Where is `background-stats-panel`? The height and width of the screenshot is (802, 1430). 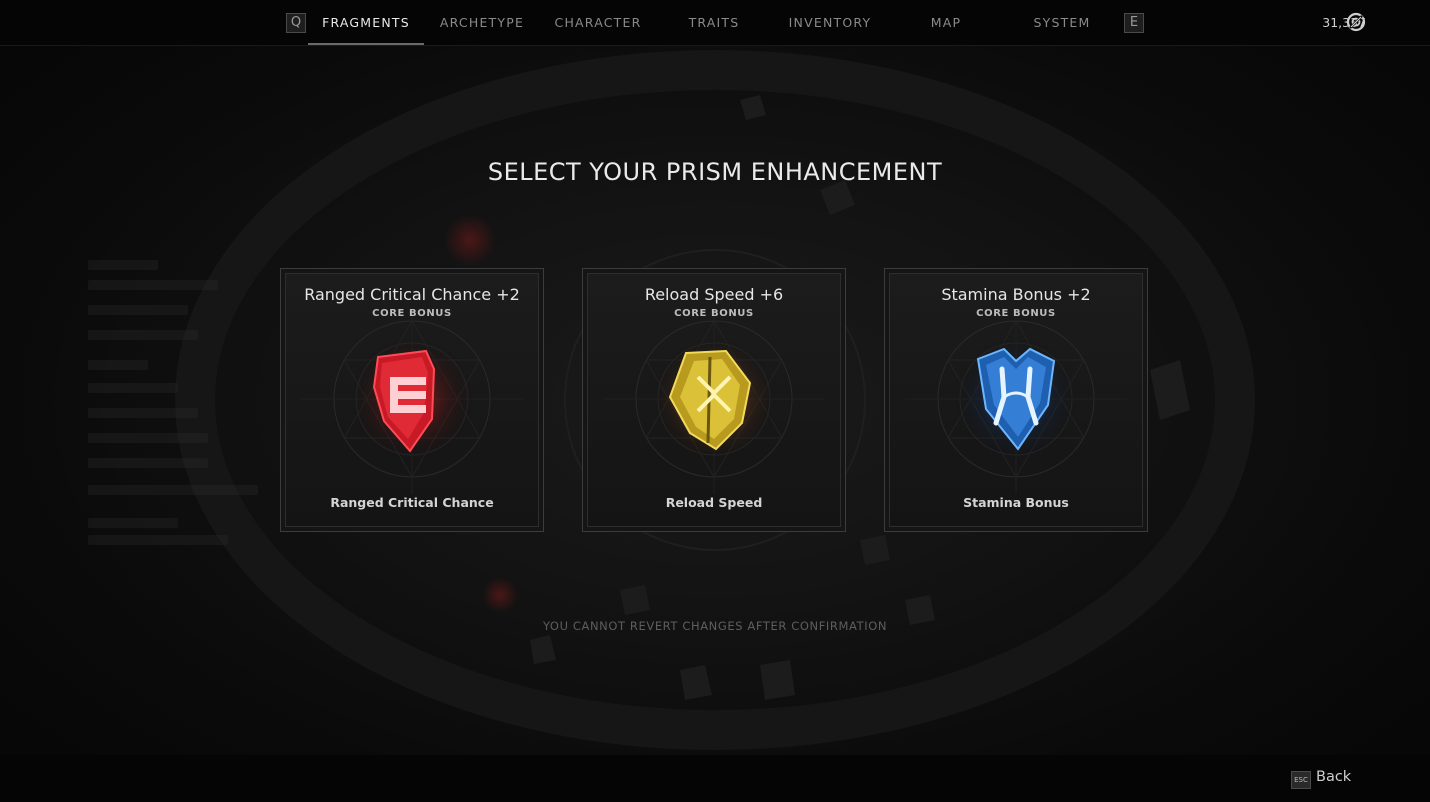 background-stats-panel is located at coordinates (180, 400).